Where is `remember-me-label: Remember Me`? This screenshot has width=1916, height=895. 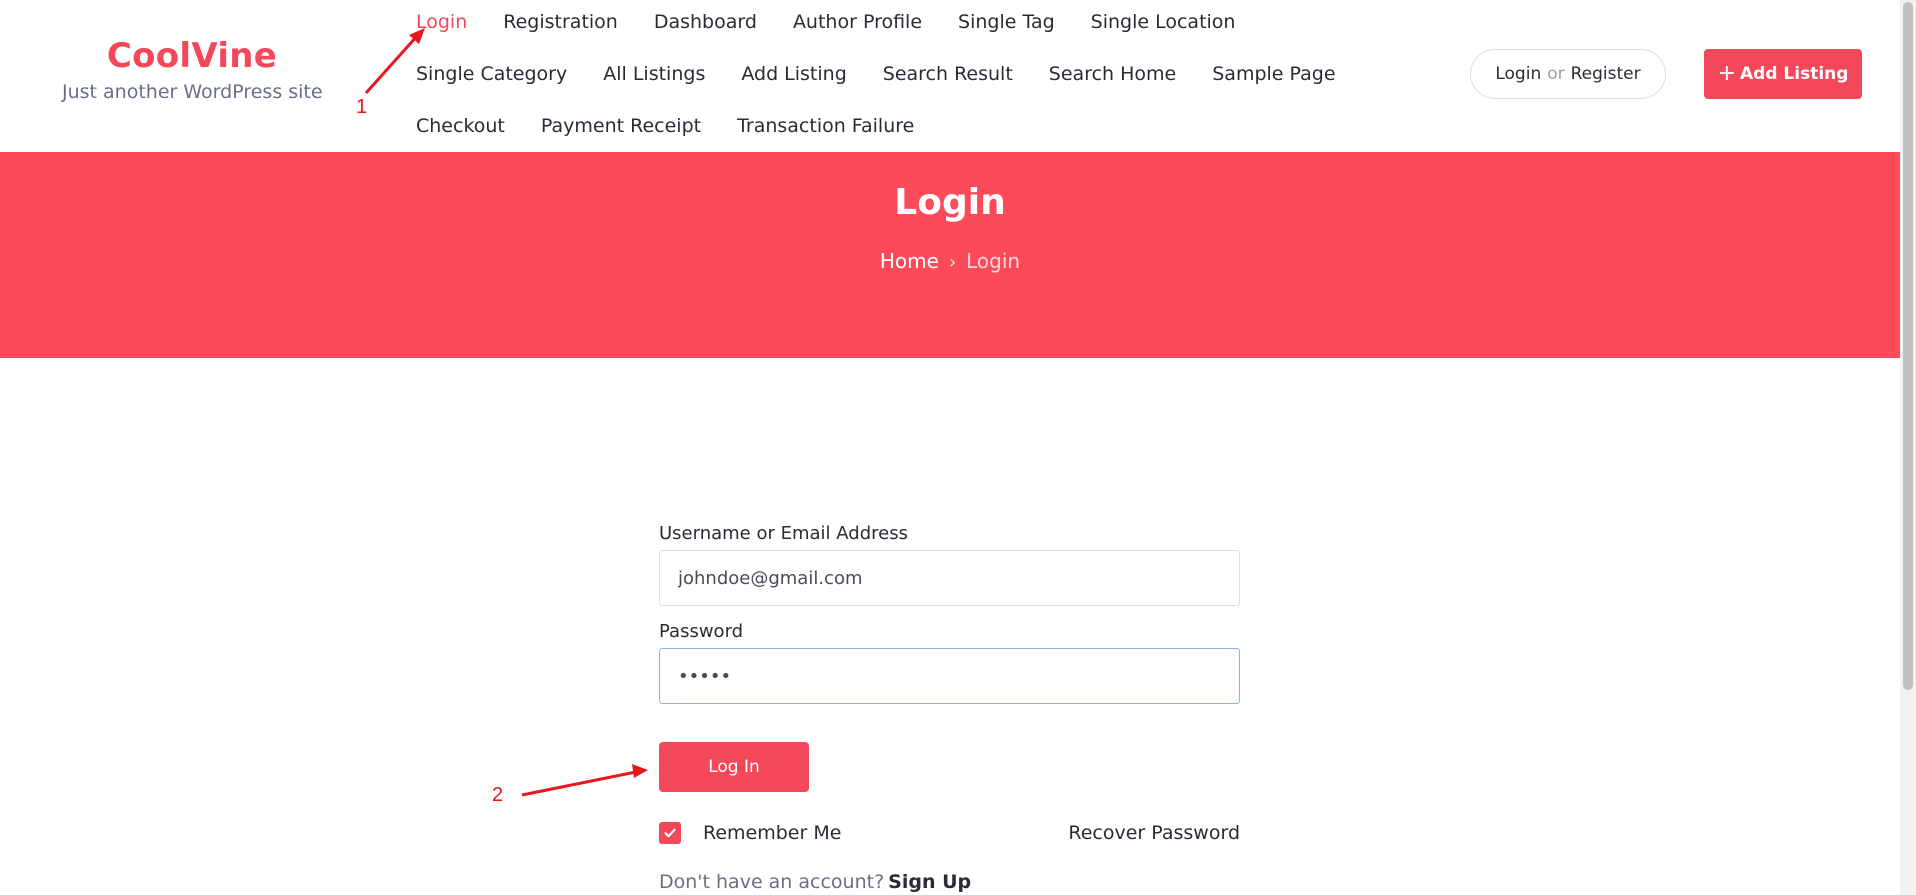
remember-me-label: Remember Me is located at coordinates (772, 833).